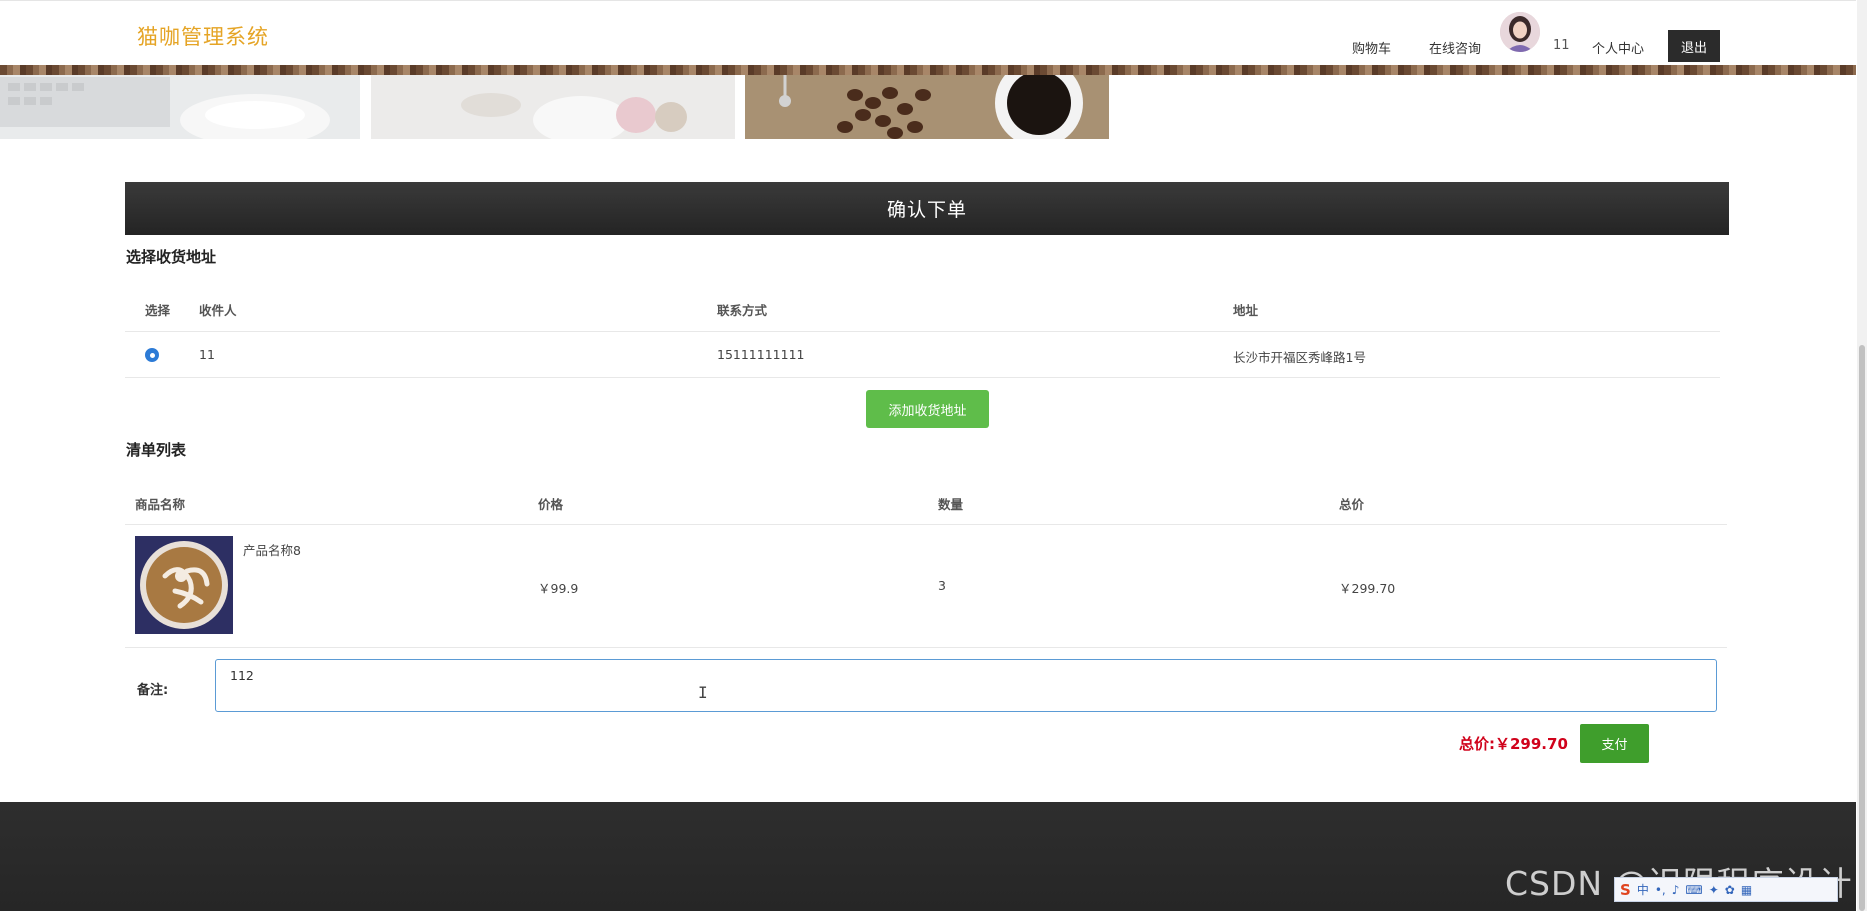  What do you see at coordinates (153, 690) in the screenshot?
I see `remark-label: 备注:` at bounding box center [153, 690].